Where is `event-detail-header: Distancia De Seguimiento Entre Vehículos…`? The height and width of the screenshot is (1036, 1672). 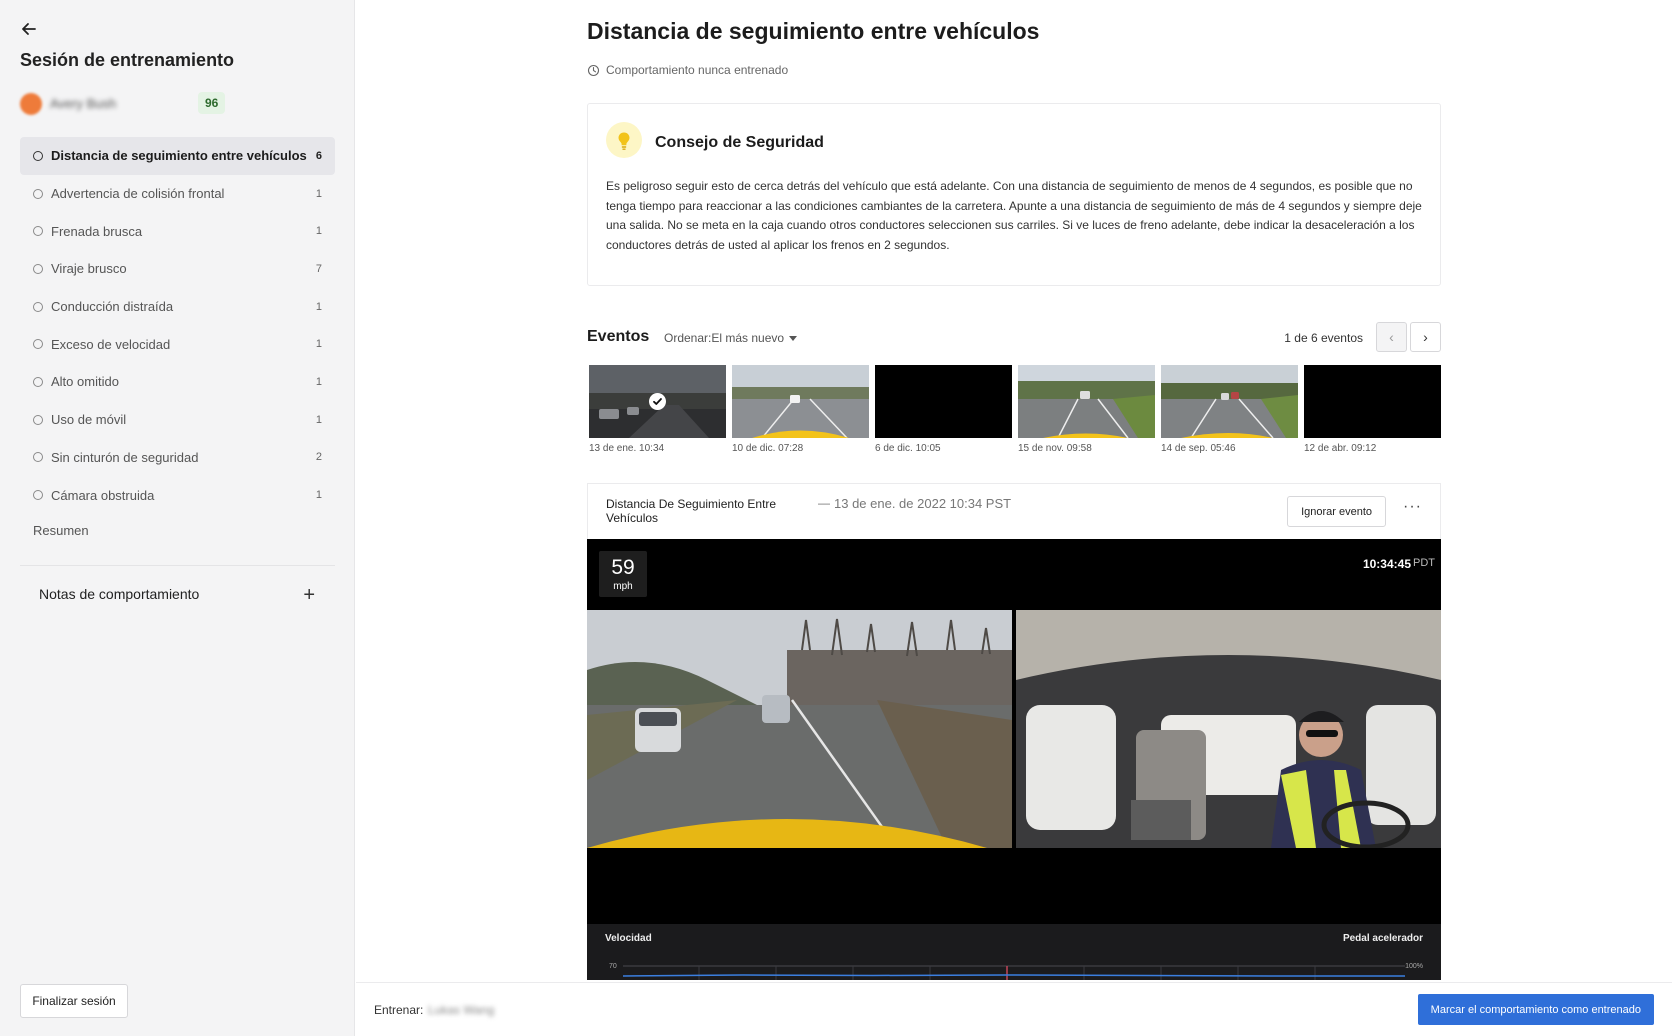
event-detail-header: Distancia De Seguimiento Entre Vehículos… is located at coordinates (1014, 511).